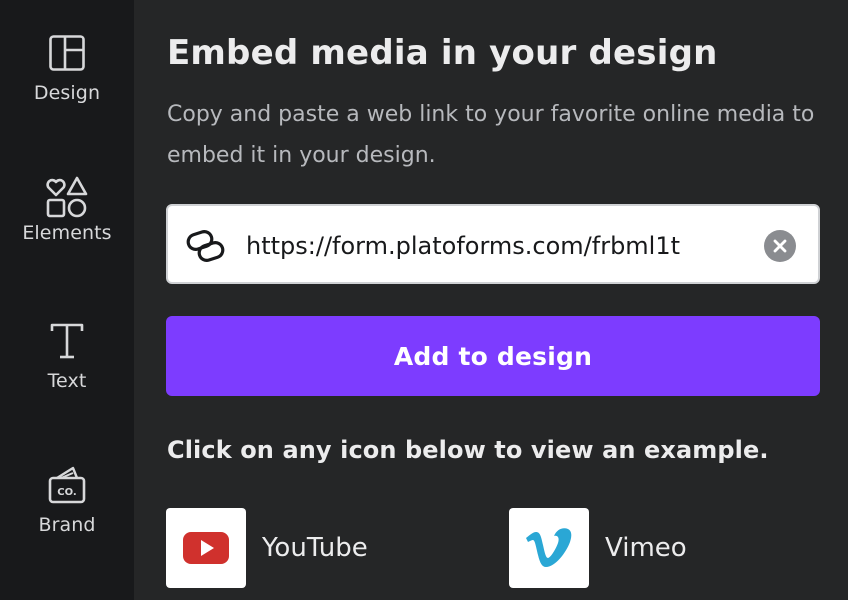 The image size is (848, 600). What do you see at coordinates (598, 548) in the screenshot?
I see `provider-vimeo: Vimeo` at bounding box center [598, 548].